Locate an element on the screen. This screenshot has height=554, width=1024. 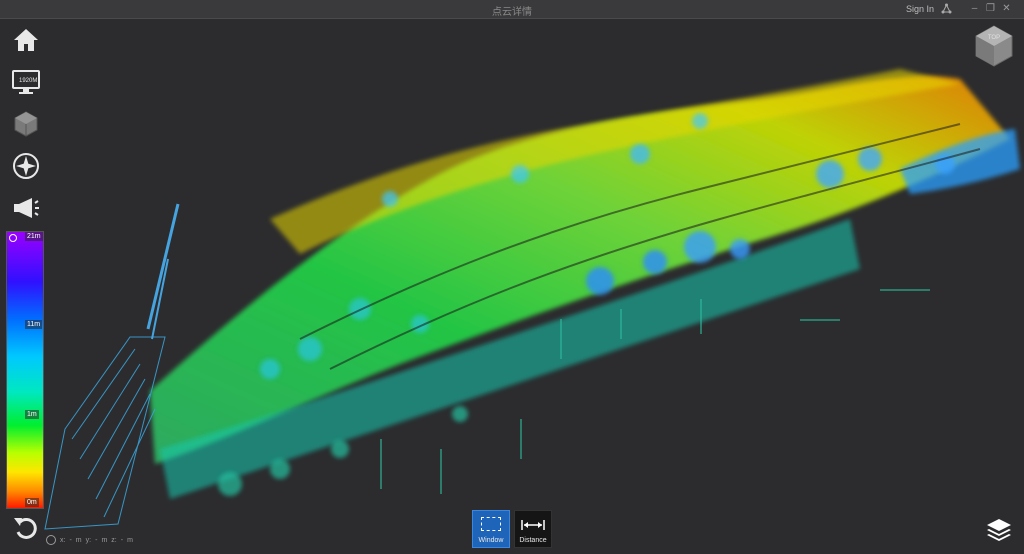
minimize-icon: – is located at coordinates (974, 8).